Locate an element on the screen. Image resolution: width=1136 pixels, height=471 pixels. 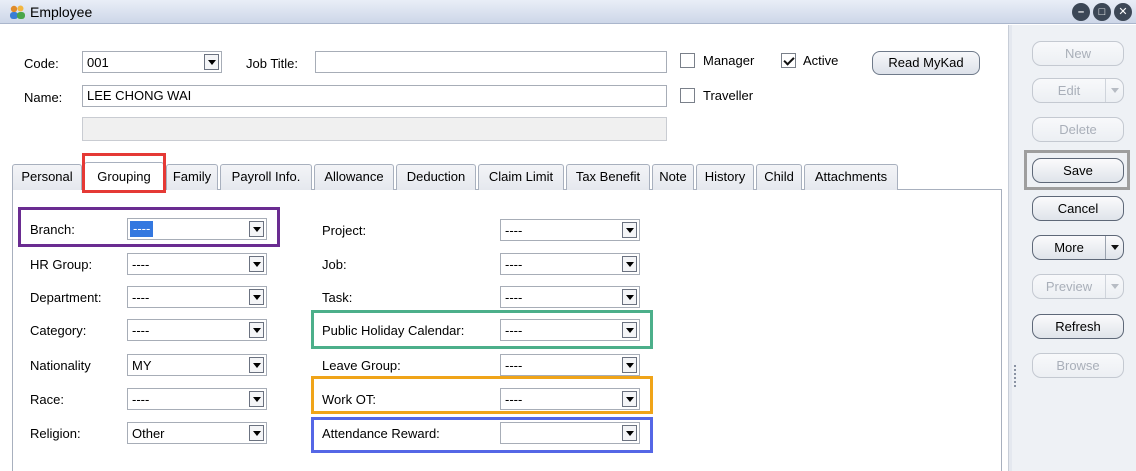
attendance-reward-combo is located at coordinates (570, 433).